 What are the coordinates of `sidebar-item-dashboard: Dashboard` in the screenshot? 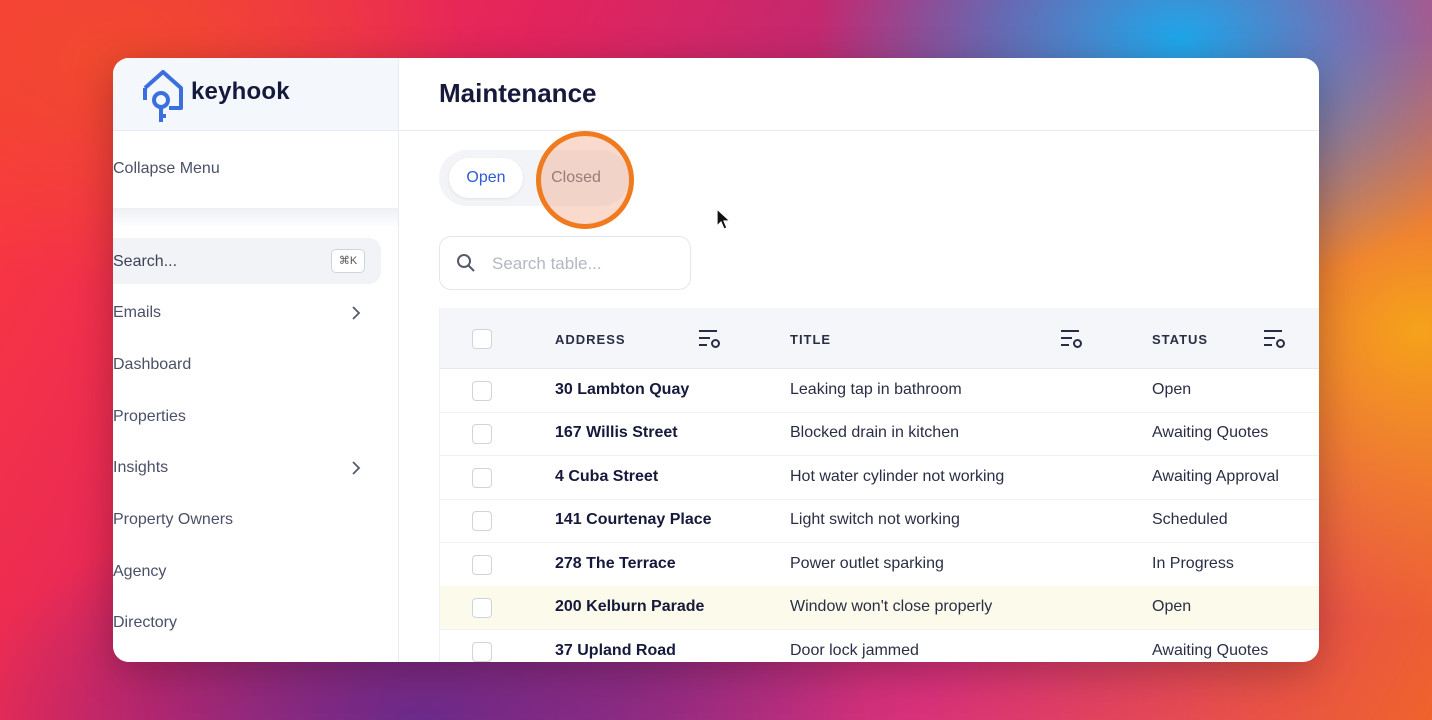 It's located at (247, 365).